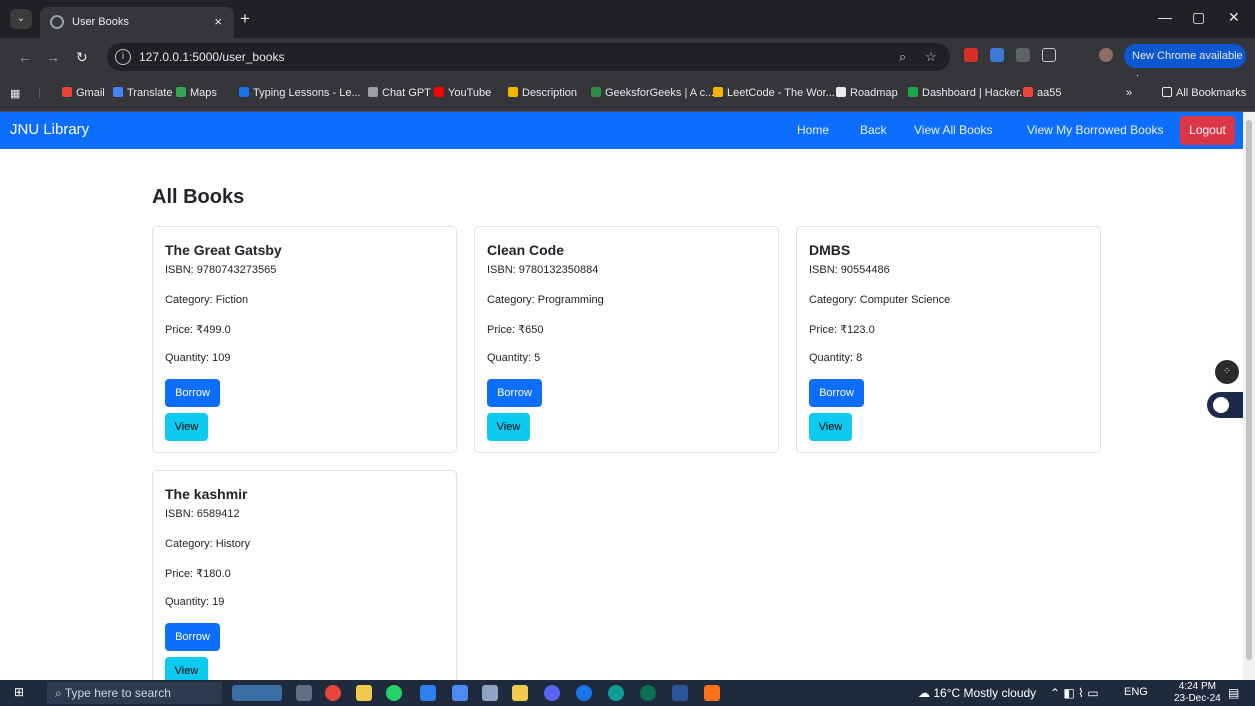 Image resolution: width=1255 pixels, height=706 pixels. Describe the element at coordinates (245, 19) in the screenshot. I see `new-tab-button: +` at that location.